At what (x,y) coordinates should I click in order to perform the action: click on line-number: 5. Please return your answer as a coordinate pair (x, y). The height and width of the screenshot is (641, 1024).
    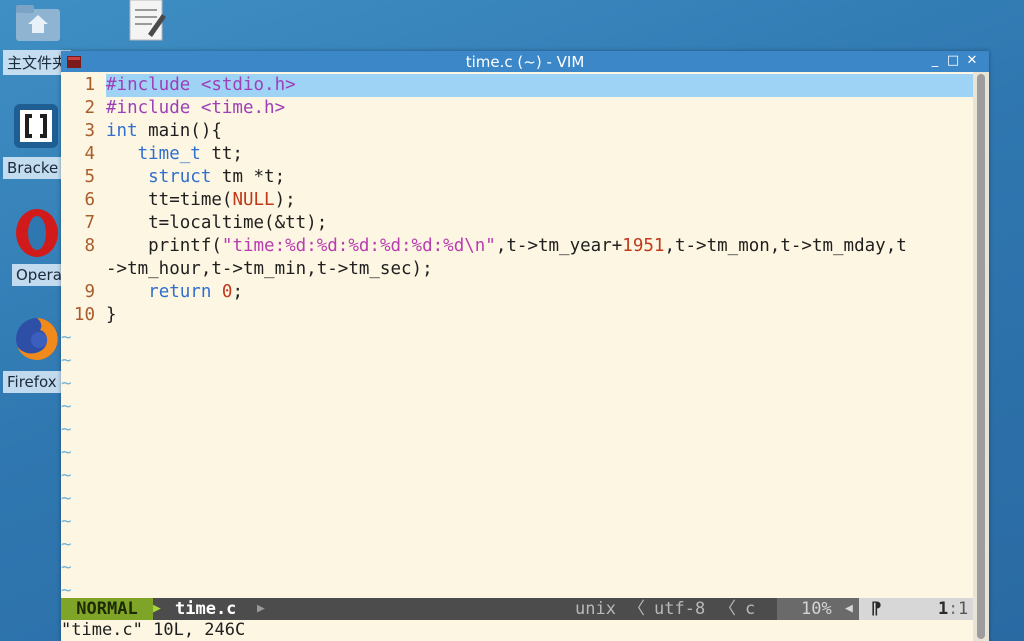
    Looking at the image, I should click on (89, 177).